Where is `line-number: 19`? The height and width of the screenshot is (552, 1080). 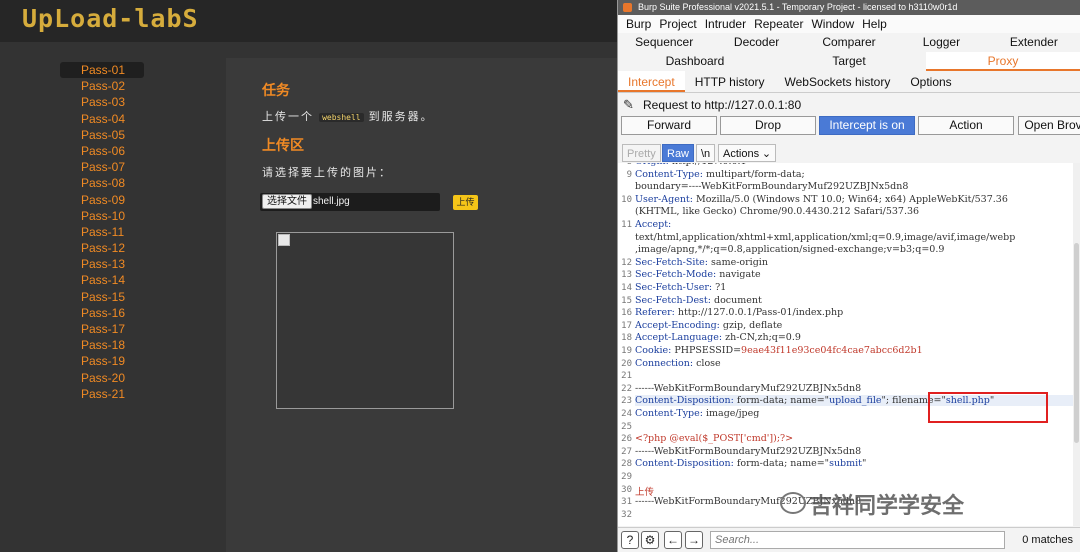 line-number: 19 is located at coordinates (626, 351).